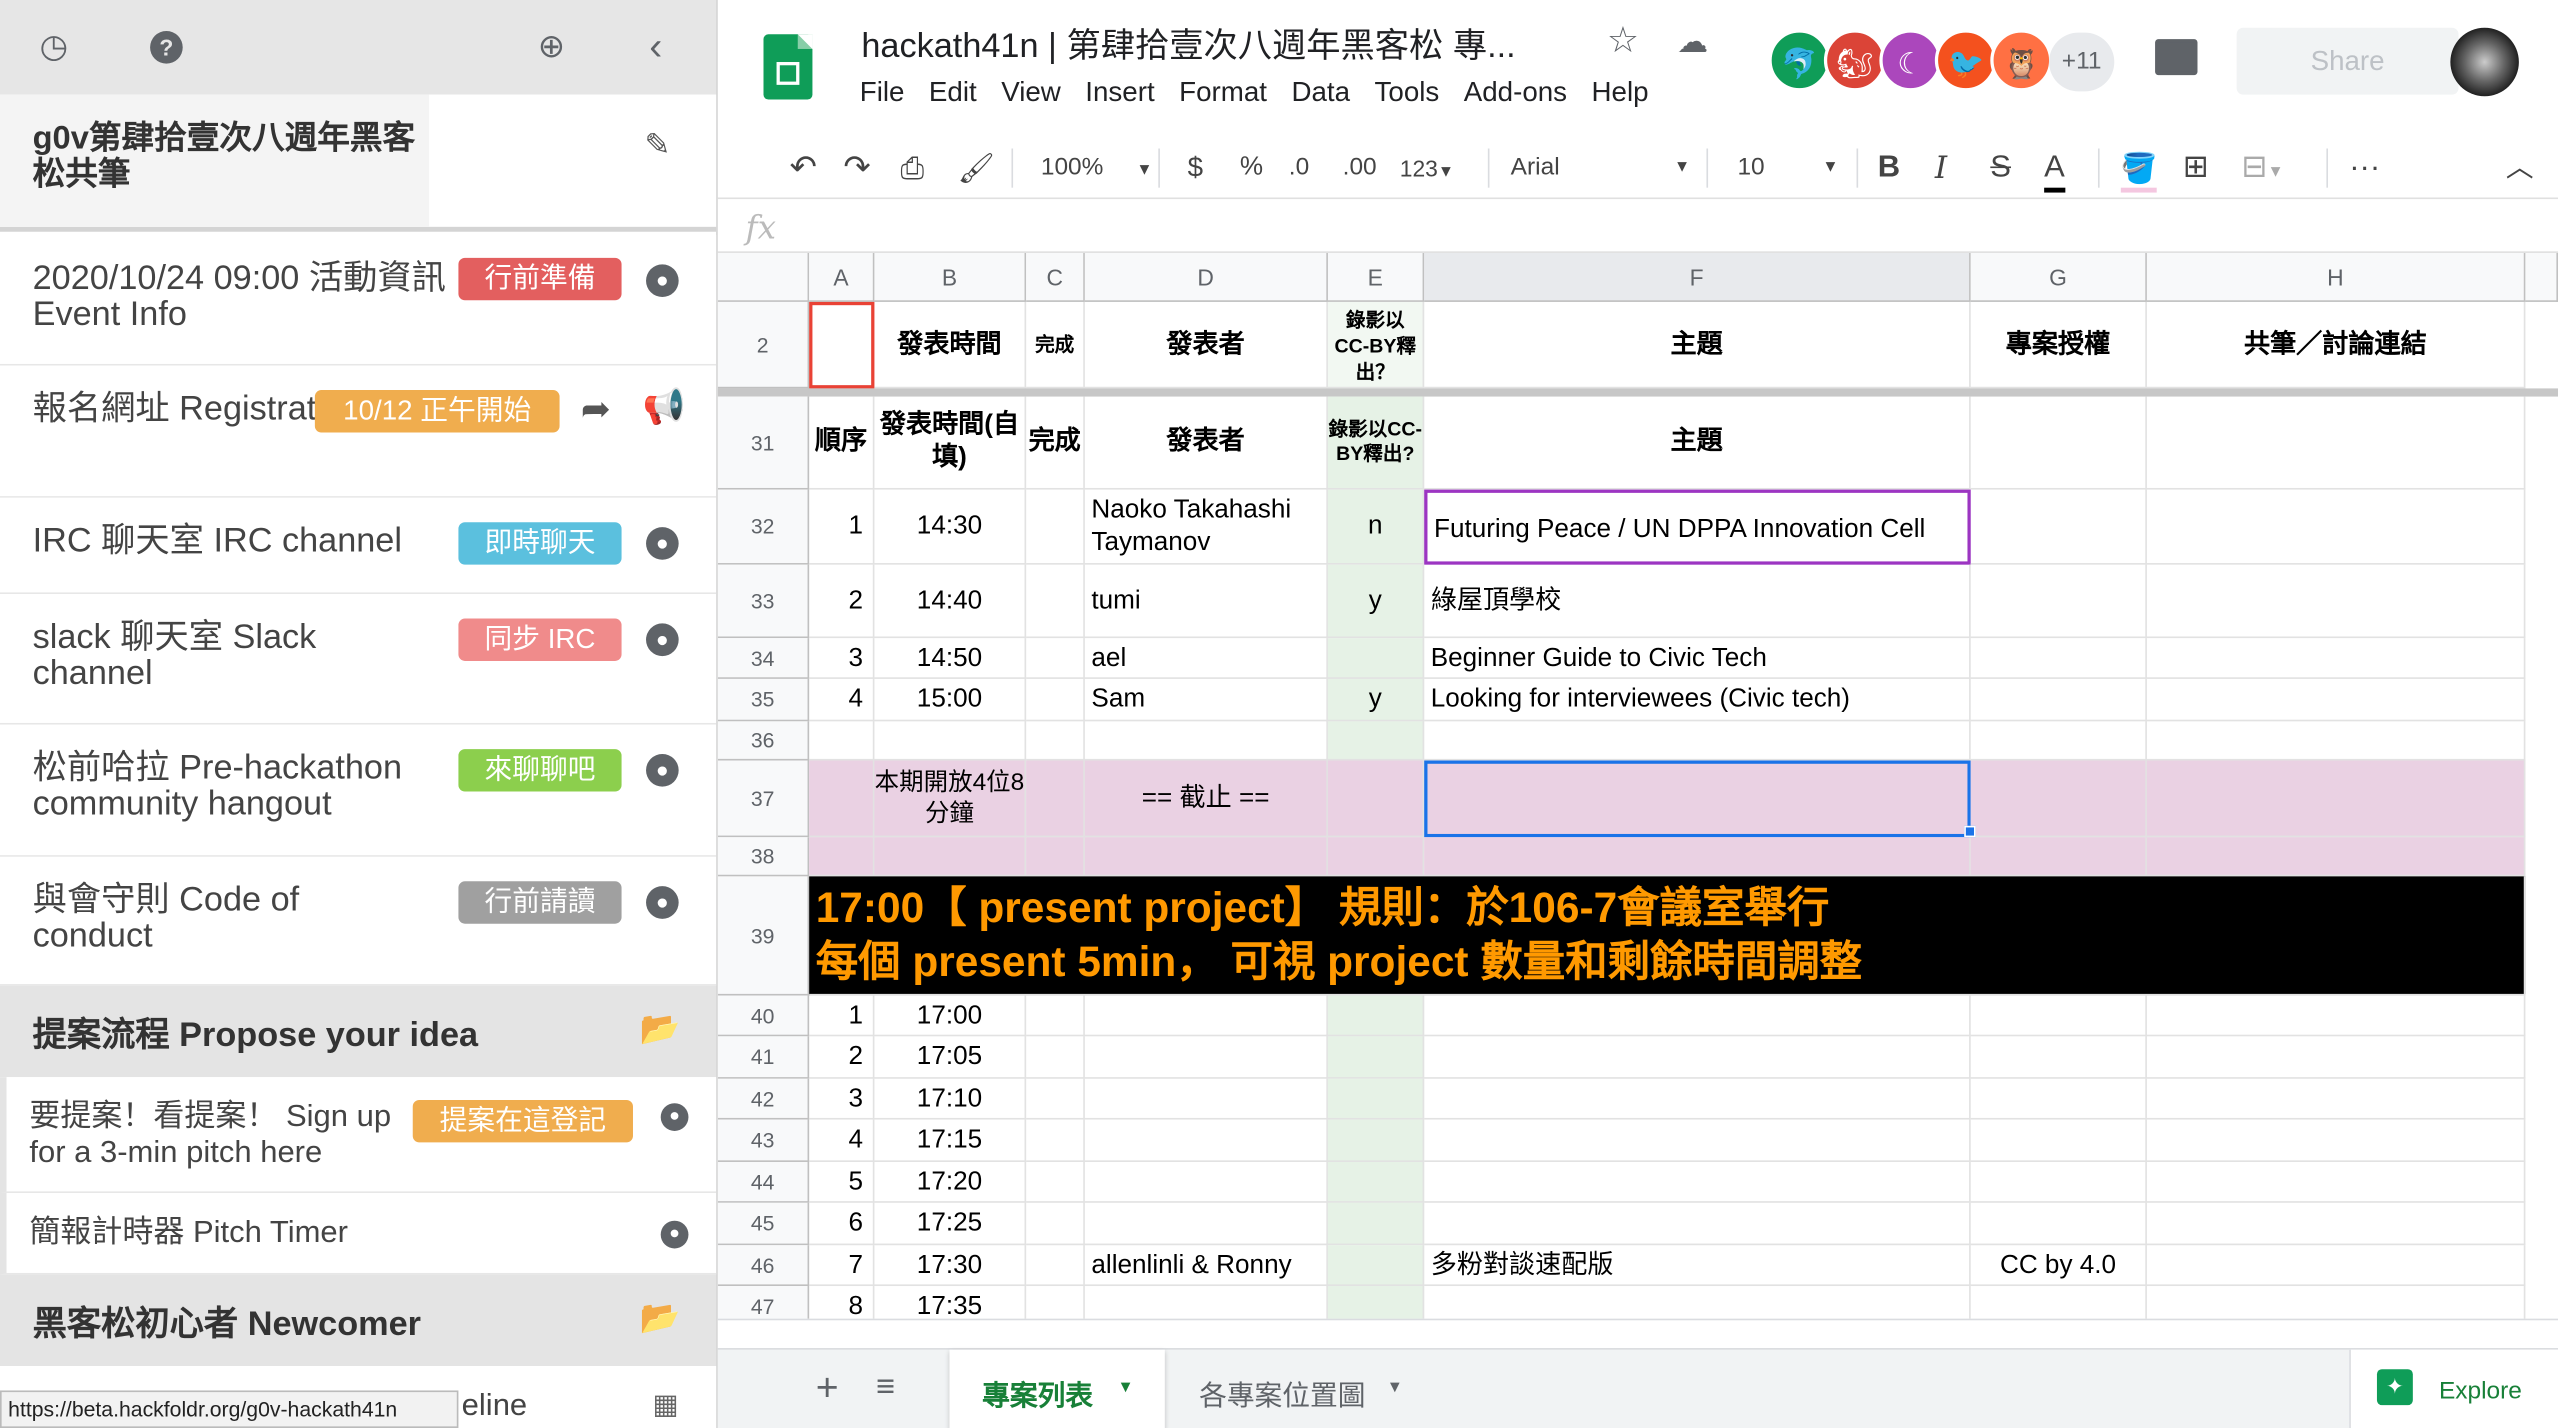  I want to click on table-cell: 多粉對談速配版, so click(1697, 1266).